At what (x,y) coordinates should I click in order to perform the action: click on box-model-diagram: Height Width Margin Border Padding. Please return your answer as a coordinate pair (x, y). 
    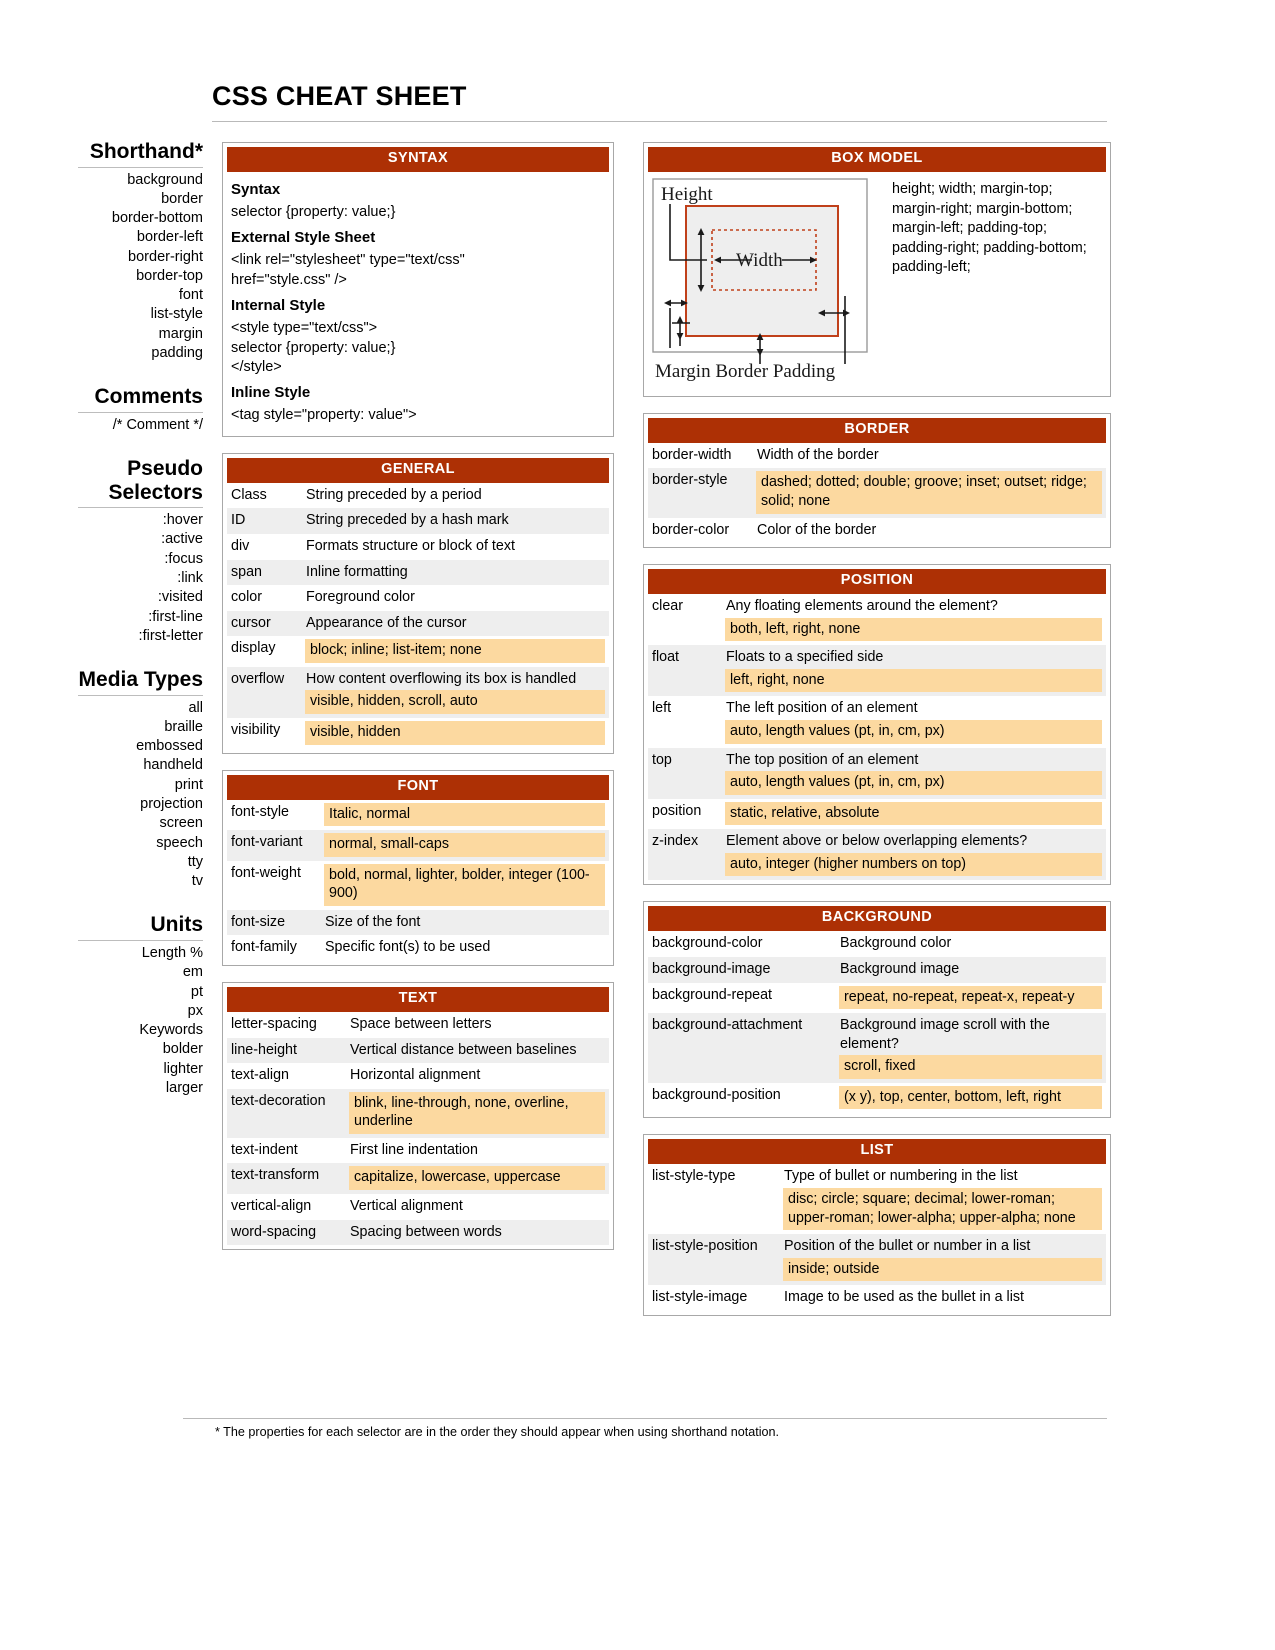
    Looking at the image, I should click on (766, 283).